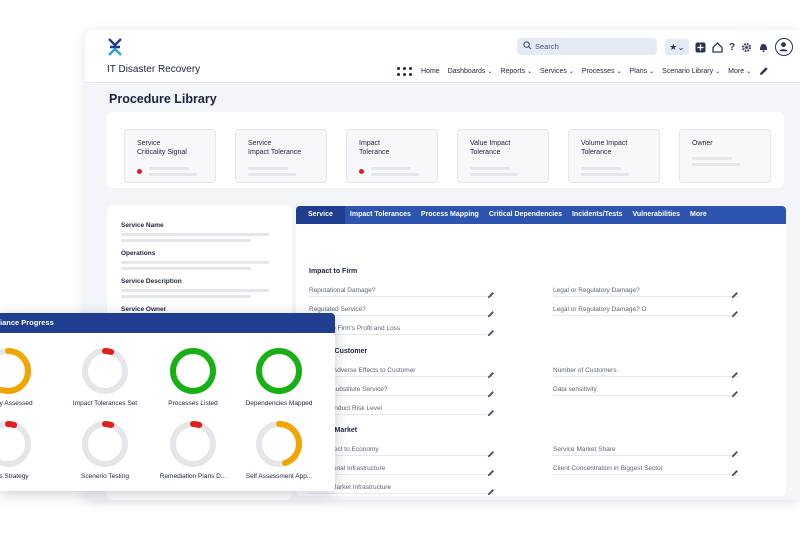 This screenshot has width=800, height=533. Describe the element at coordinates (746, 47) in the screenshot. I see `gear-icon` at that location.